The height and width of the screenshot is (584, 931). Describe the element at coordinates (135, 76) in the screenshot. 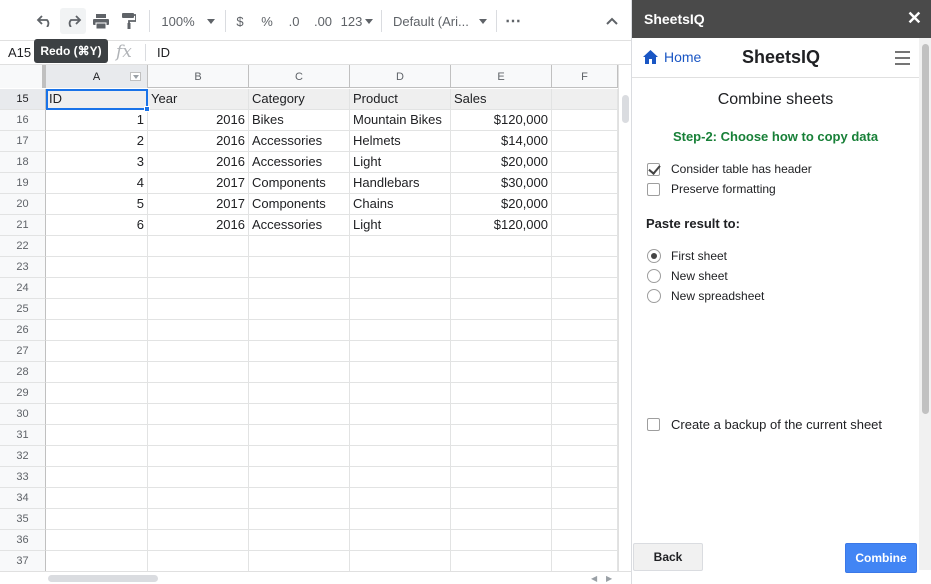

I see `filter-dropdown-icon` at that location.